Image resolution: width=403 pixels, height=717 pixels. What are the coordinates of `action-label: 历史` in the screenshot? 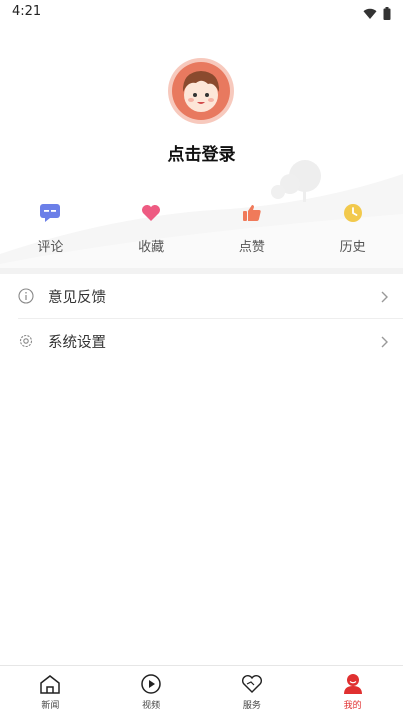 It's located at (352, 247).